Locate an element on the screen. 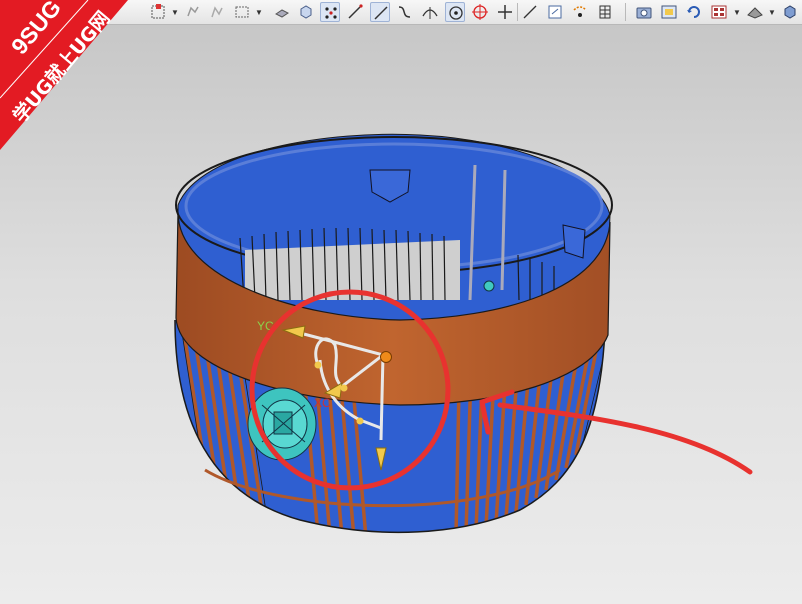  snap-dropdown: ▼ is located at coordinates (175, 12).